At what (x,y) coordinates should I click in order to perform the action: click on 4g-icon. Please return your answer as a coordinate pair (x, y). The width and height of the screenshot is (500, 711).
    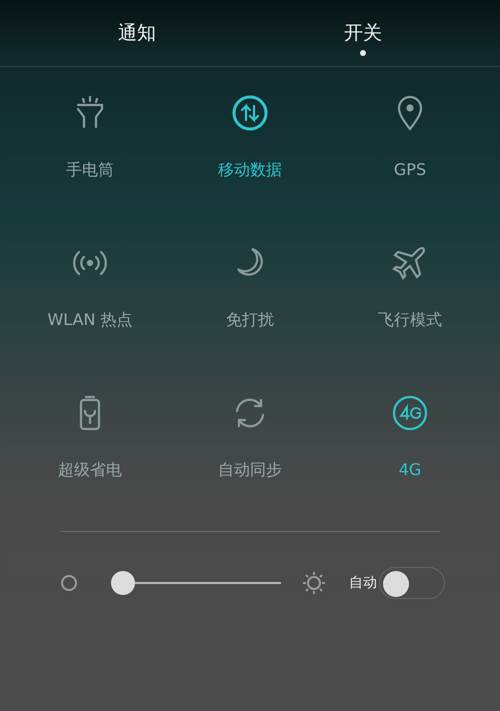
    Looking at the image, I should click on (410, 413).